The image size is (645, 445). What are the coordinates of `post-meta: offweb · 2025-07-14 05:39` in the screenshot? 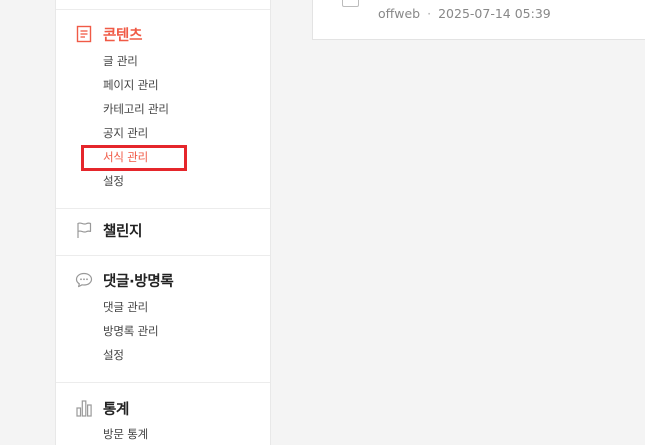 It's located at (464, 13).